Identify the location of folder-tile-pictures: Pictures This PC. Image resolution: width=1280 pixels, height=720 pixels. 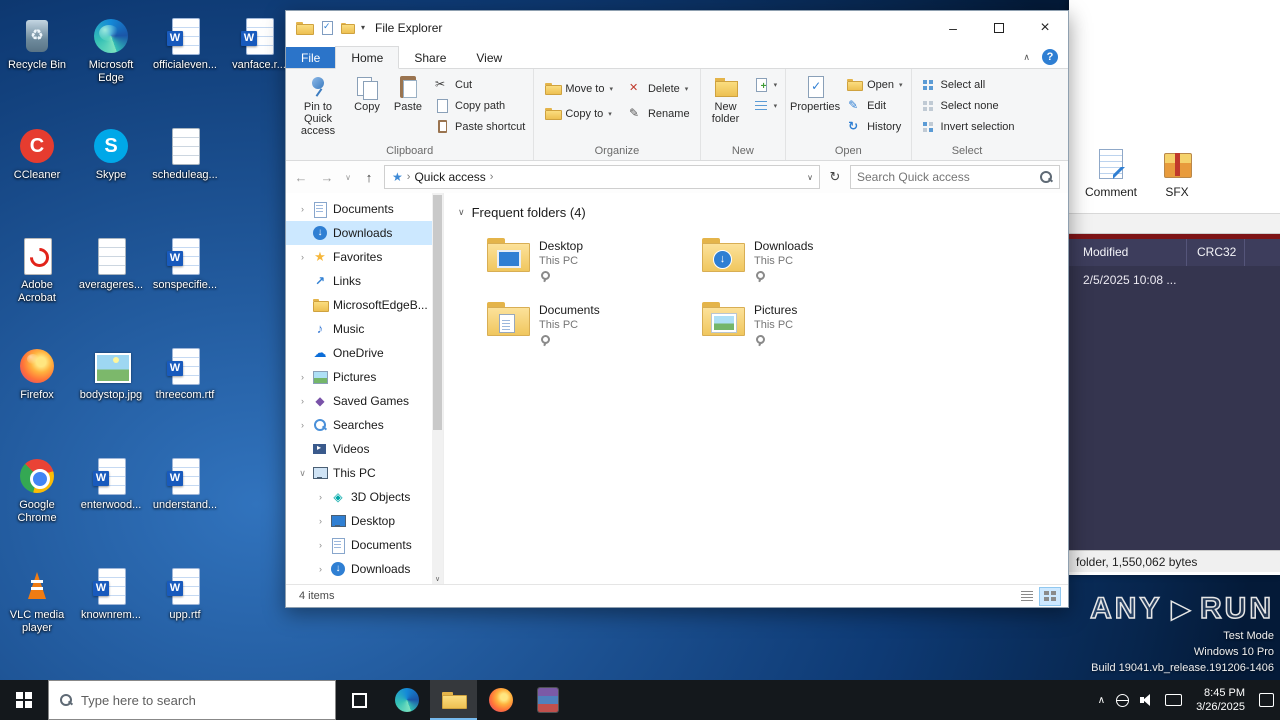
(808, 332).